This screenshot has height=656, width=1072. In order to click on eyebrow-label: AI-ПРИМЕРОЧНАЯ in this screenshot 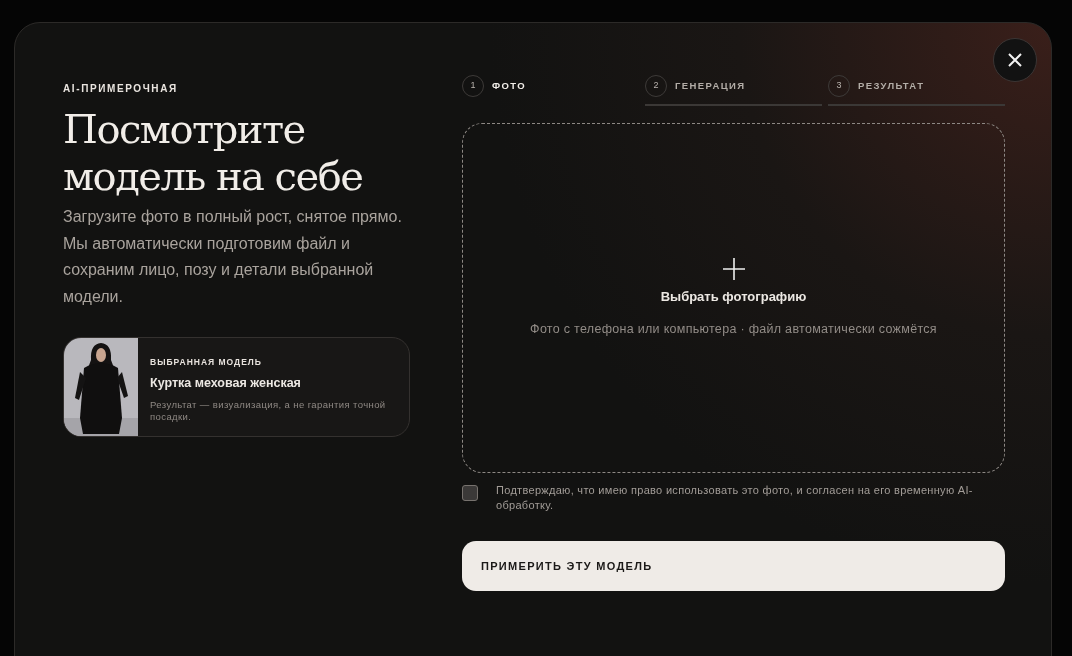, I will do `click(121, 89)`.